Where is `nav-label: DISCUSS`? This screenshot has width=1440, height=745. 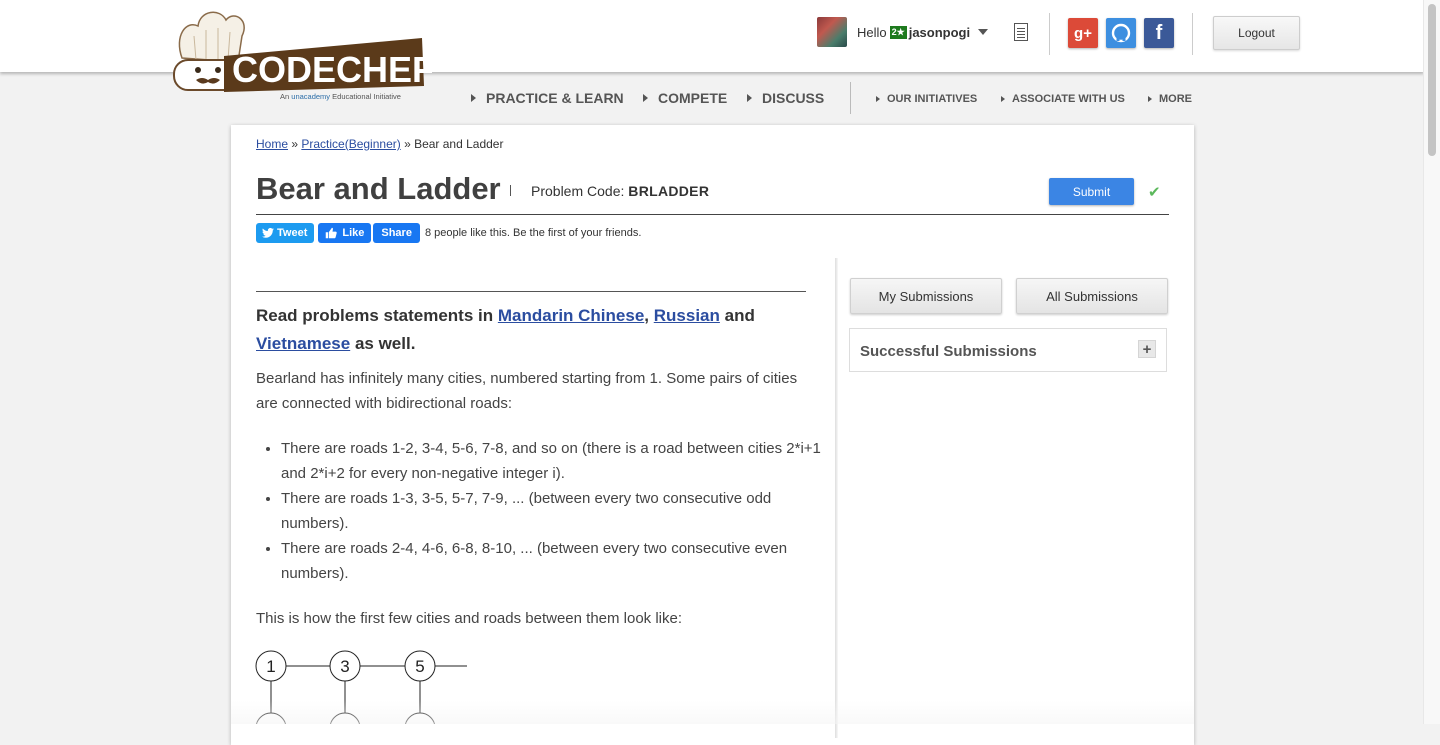
nav-label: DISCUSS is located at coordinates (793, 98).